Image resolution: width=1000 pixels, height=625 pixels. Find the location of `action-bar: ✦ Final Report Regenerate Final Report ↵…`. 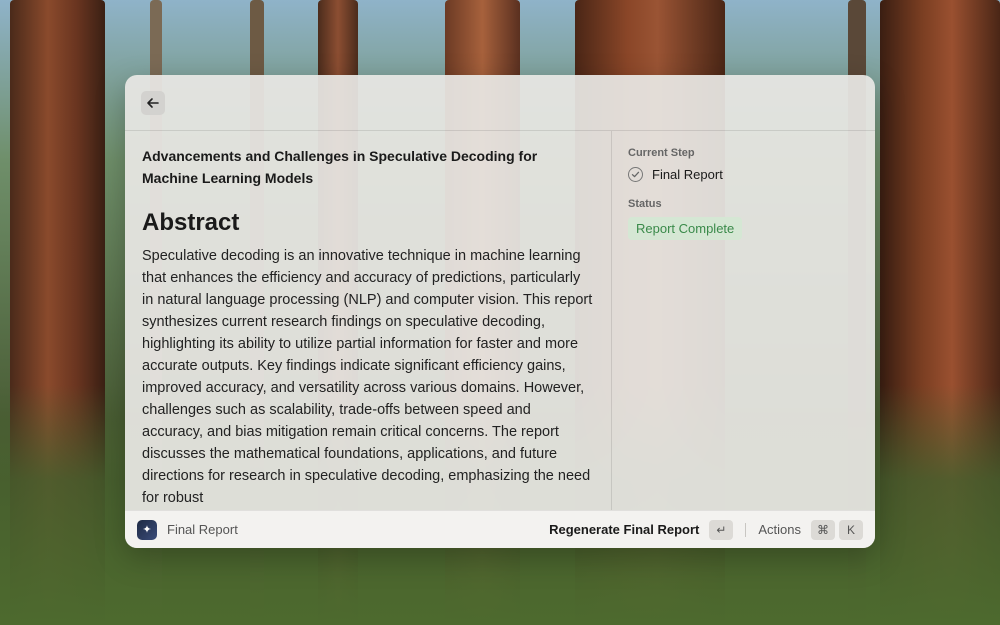

action-bar: ✦ Final Report Regenerate Final Report ↵… is located at coordinates (500, 529).